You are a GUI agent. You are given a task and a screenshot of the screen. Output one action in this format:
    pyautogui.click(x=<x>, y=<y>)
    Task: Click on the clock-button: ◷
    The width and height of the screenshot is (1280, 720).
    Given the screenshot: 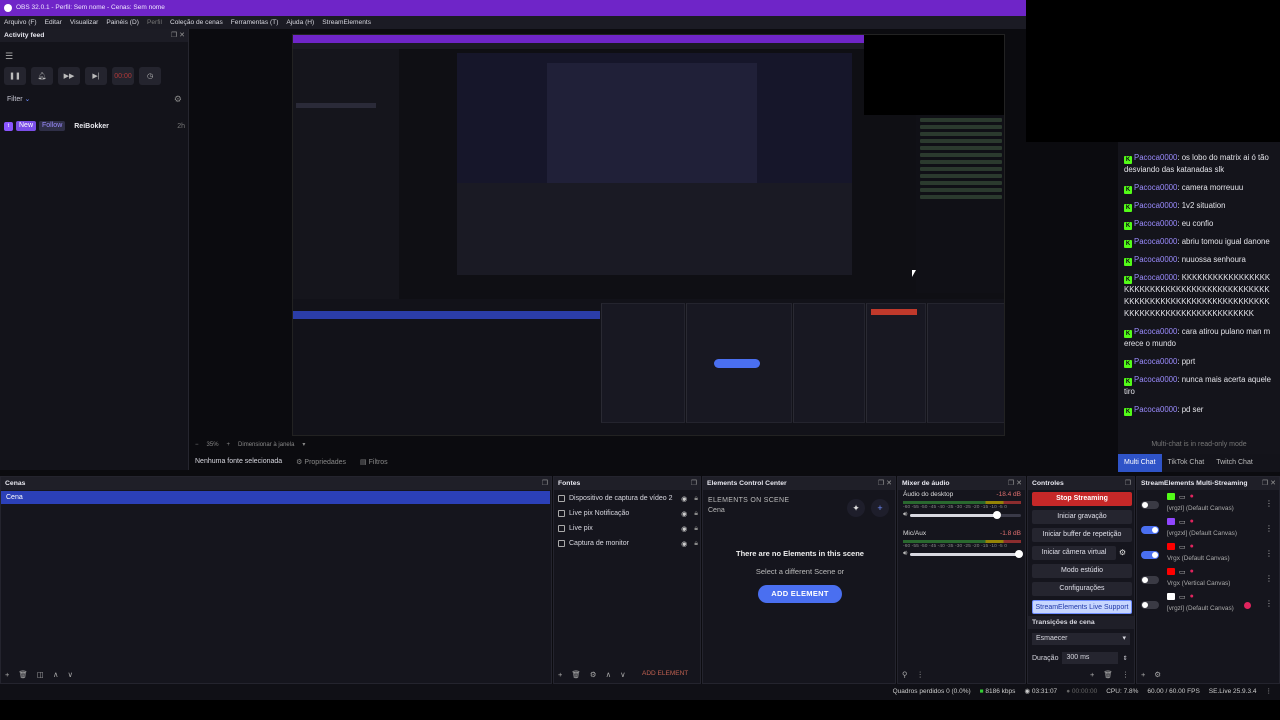 What is the action you would take?
    pyautogui.click(x=150, y=76)
    